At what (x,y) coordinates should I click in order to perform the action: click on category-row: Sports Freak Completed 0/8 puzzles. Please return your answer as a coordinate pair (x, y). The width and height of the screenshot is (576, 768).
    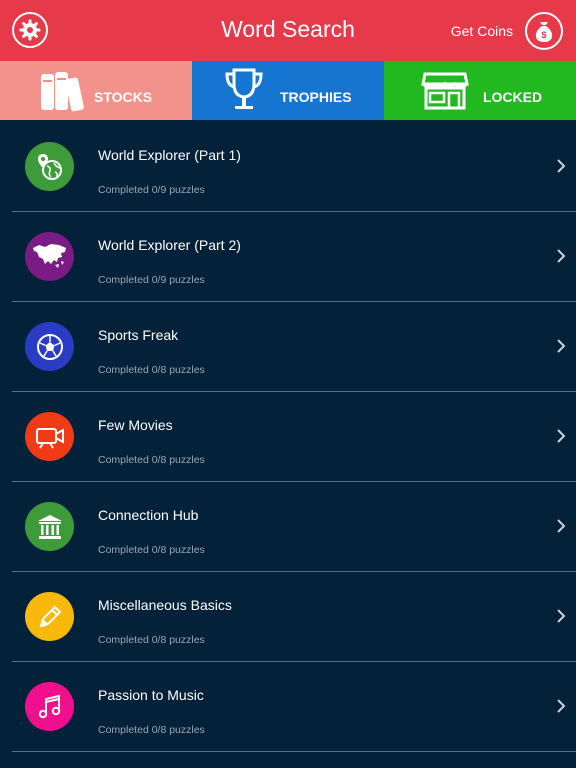
    Looking at the image, I should click on (294, 347).